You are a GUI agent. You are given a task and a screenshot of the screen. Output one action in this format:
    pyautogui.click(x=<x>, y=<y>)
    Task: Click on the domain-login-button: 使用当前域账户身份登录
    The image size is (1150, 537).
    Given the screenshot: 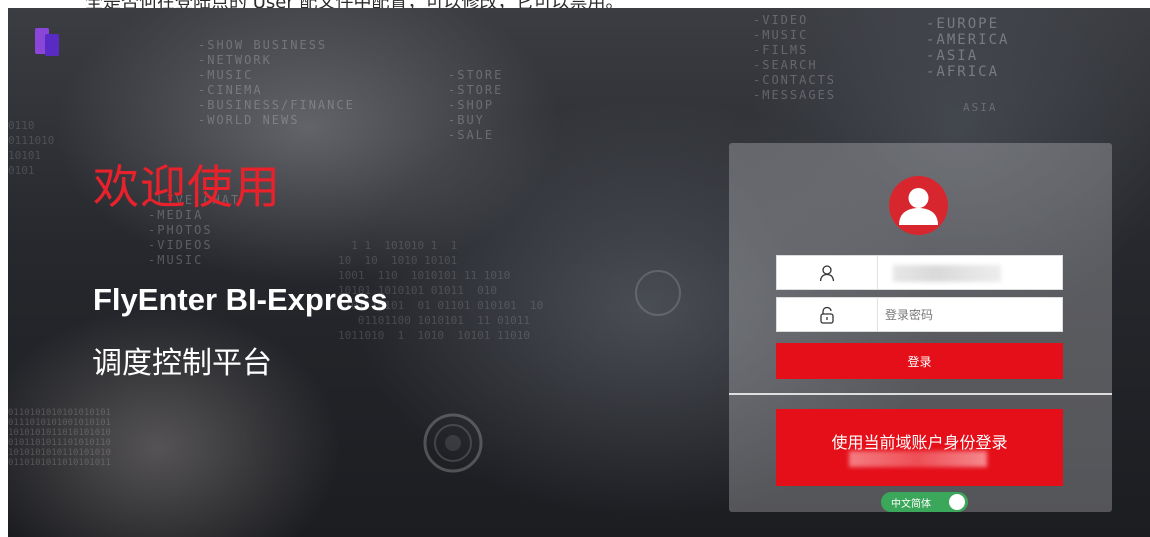 What is the action you would take?
    pyautogui.click(x=919, y=447)
    